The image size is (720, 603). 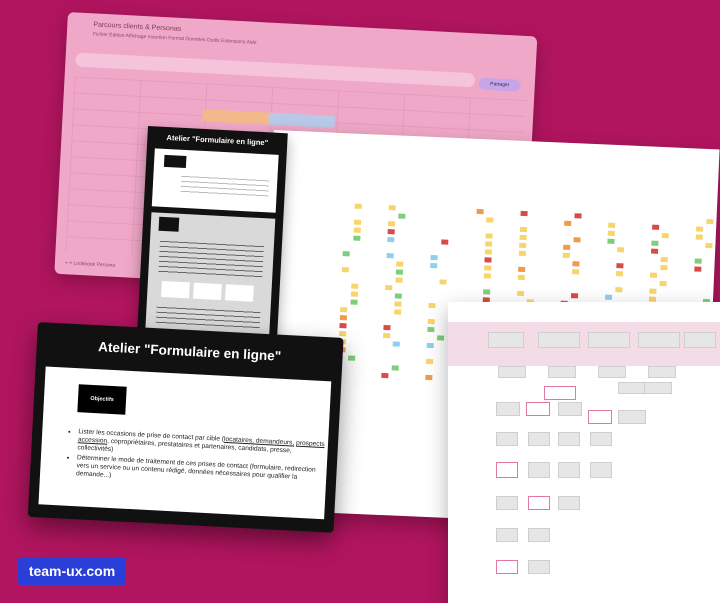 I want to click on workshop-slide-back: Atelier "Formulaire en ligne", so click(x=212, y=236).